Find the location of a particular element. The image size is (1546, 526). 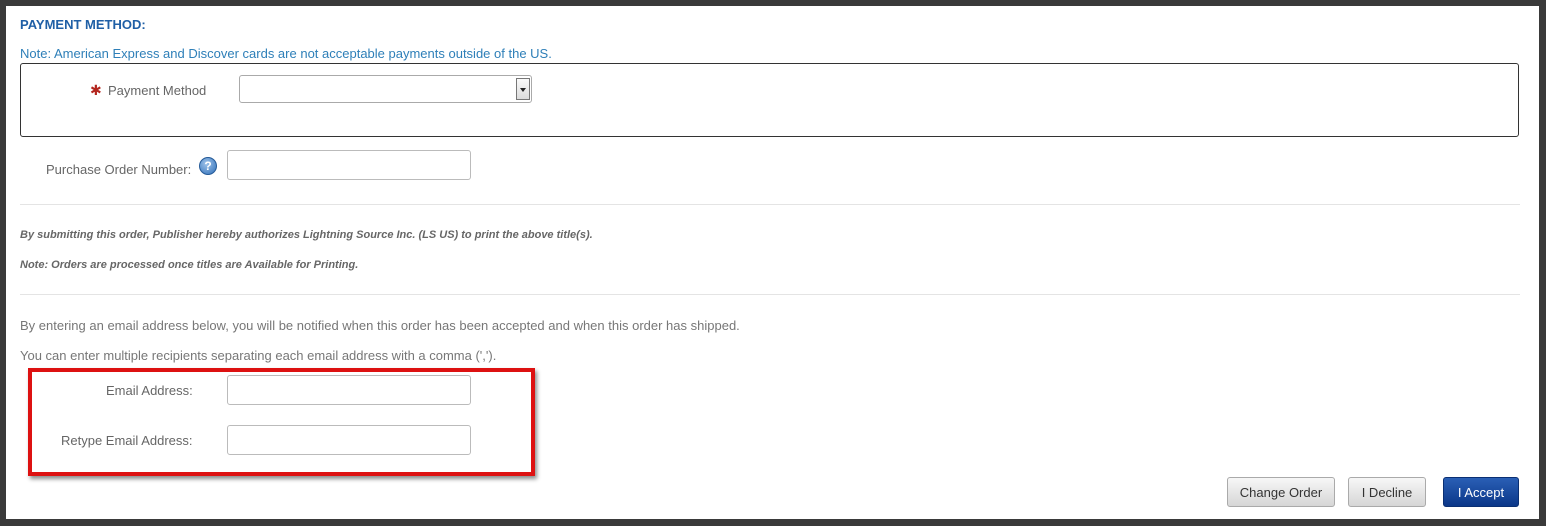

change-order-button: Change Order is located at coordinates (1281, 492).